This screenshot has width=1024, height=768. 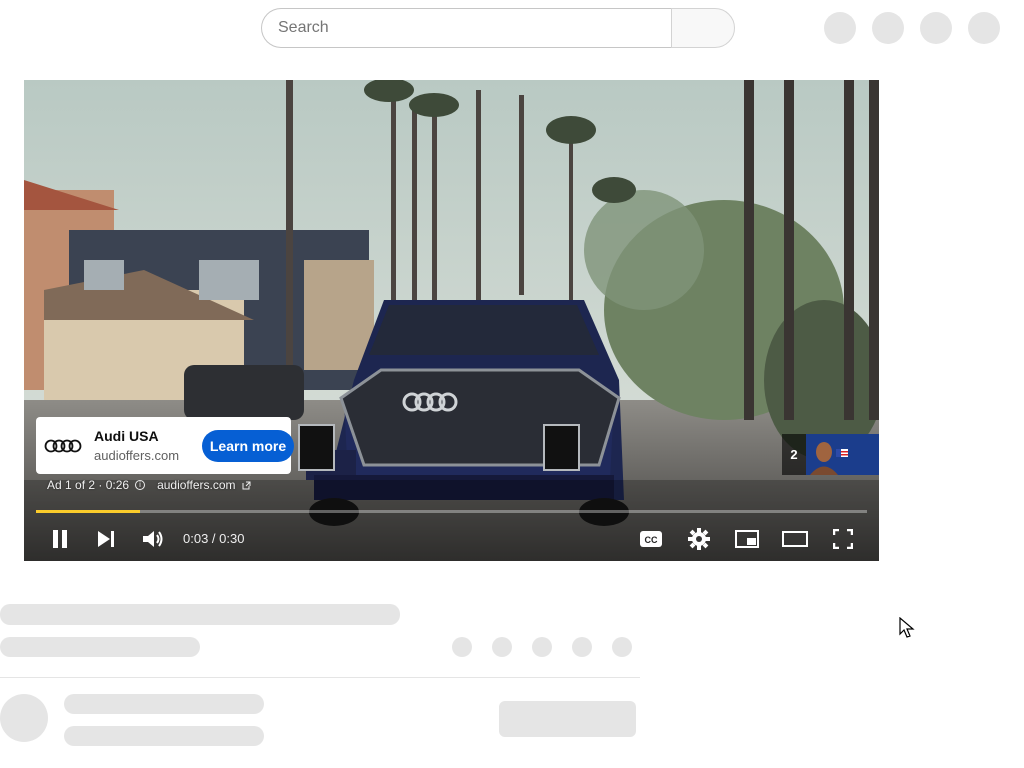 I want to click on ad-info-row: Ad 1 of 2 · 0:26 i audioffers.com, so click(x=149, y=485).